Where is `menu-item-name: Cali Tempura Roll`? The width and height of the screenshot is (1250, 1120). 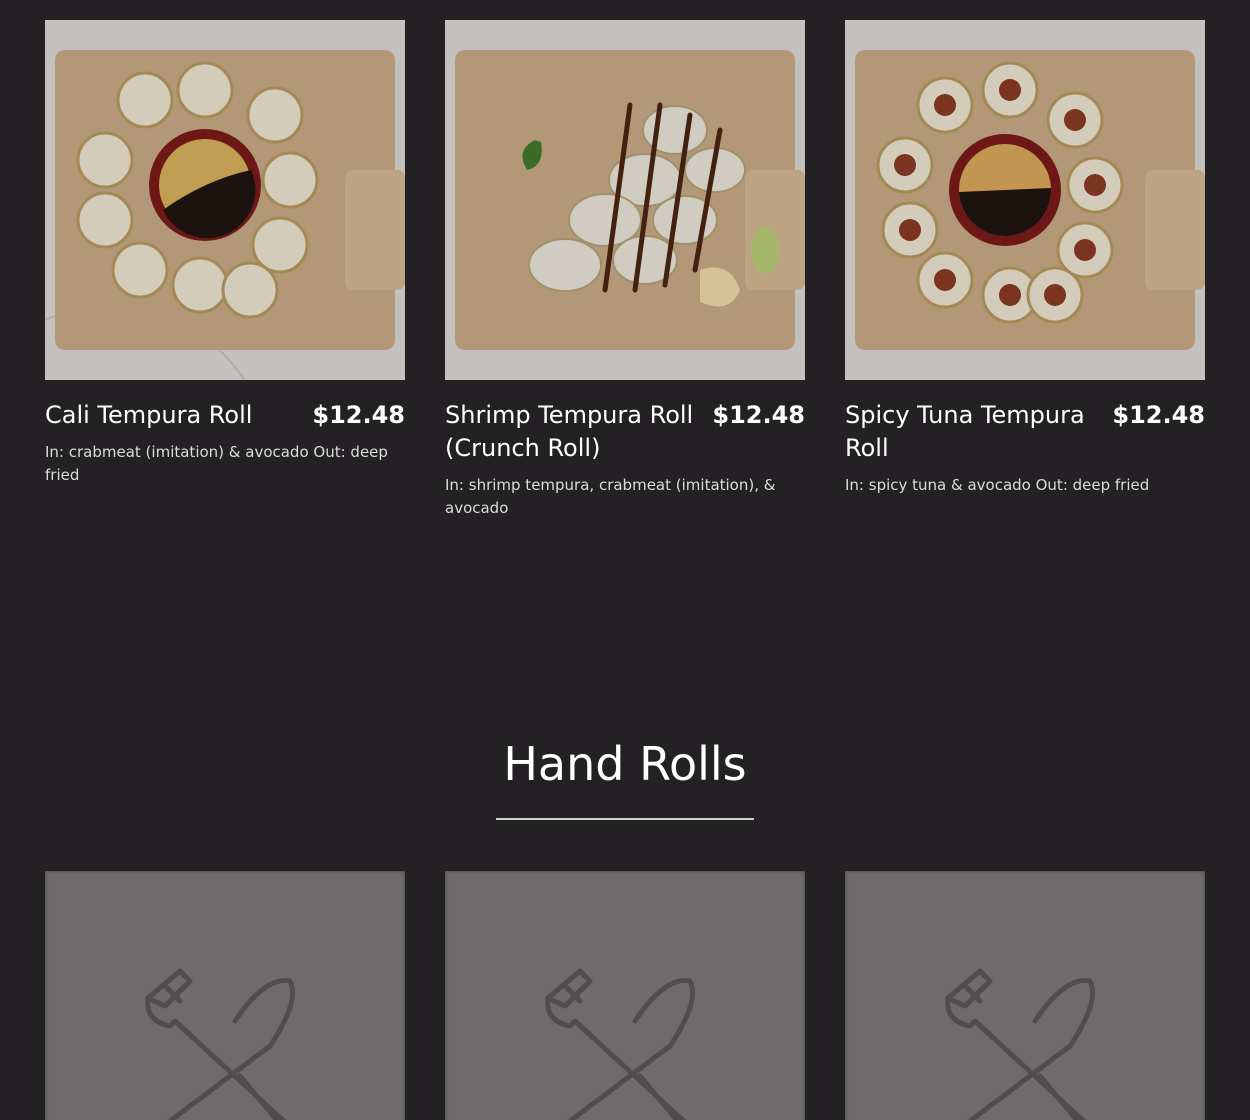
menu-item-name: Cali Tempura Roll is located at coordinates (149, 415).